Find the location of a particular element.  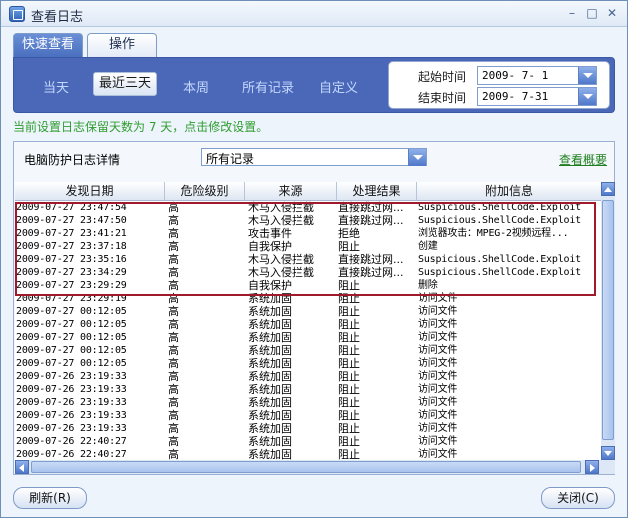

arrow-up-icon is located at coordinates (608, 189).